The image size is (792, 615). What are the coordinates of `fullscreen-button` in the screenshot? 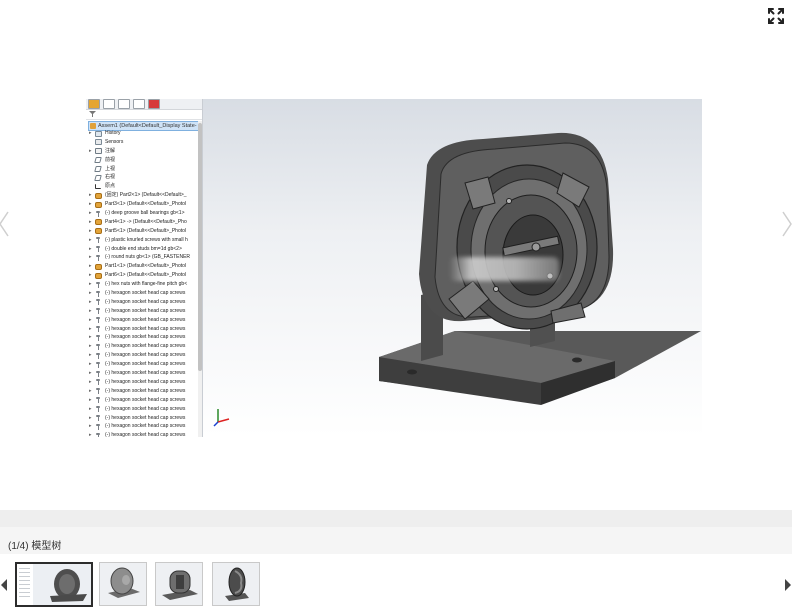 It's located at (776, 16).